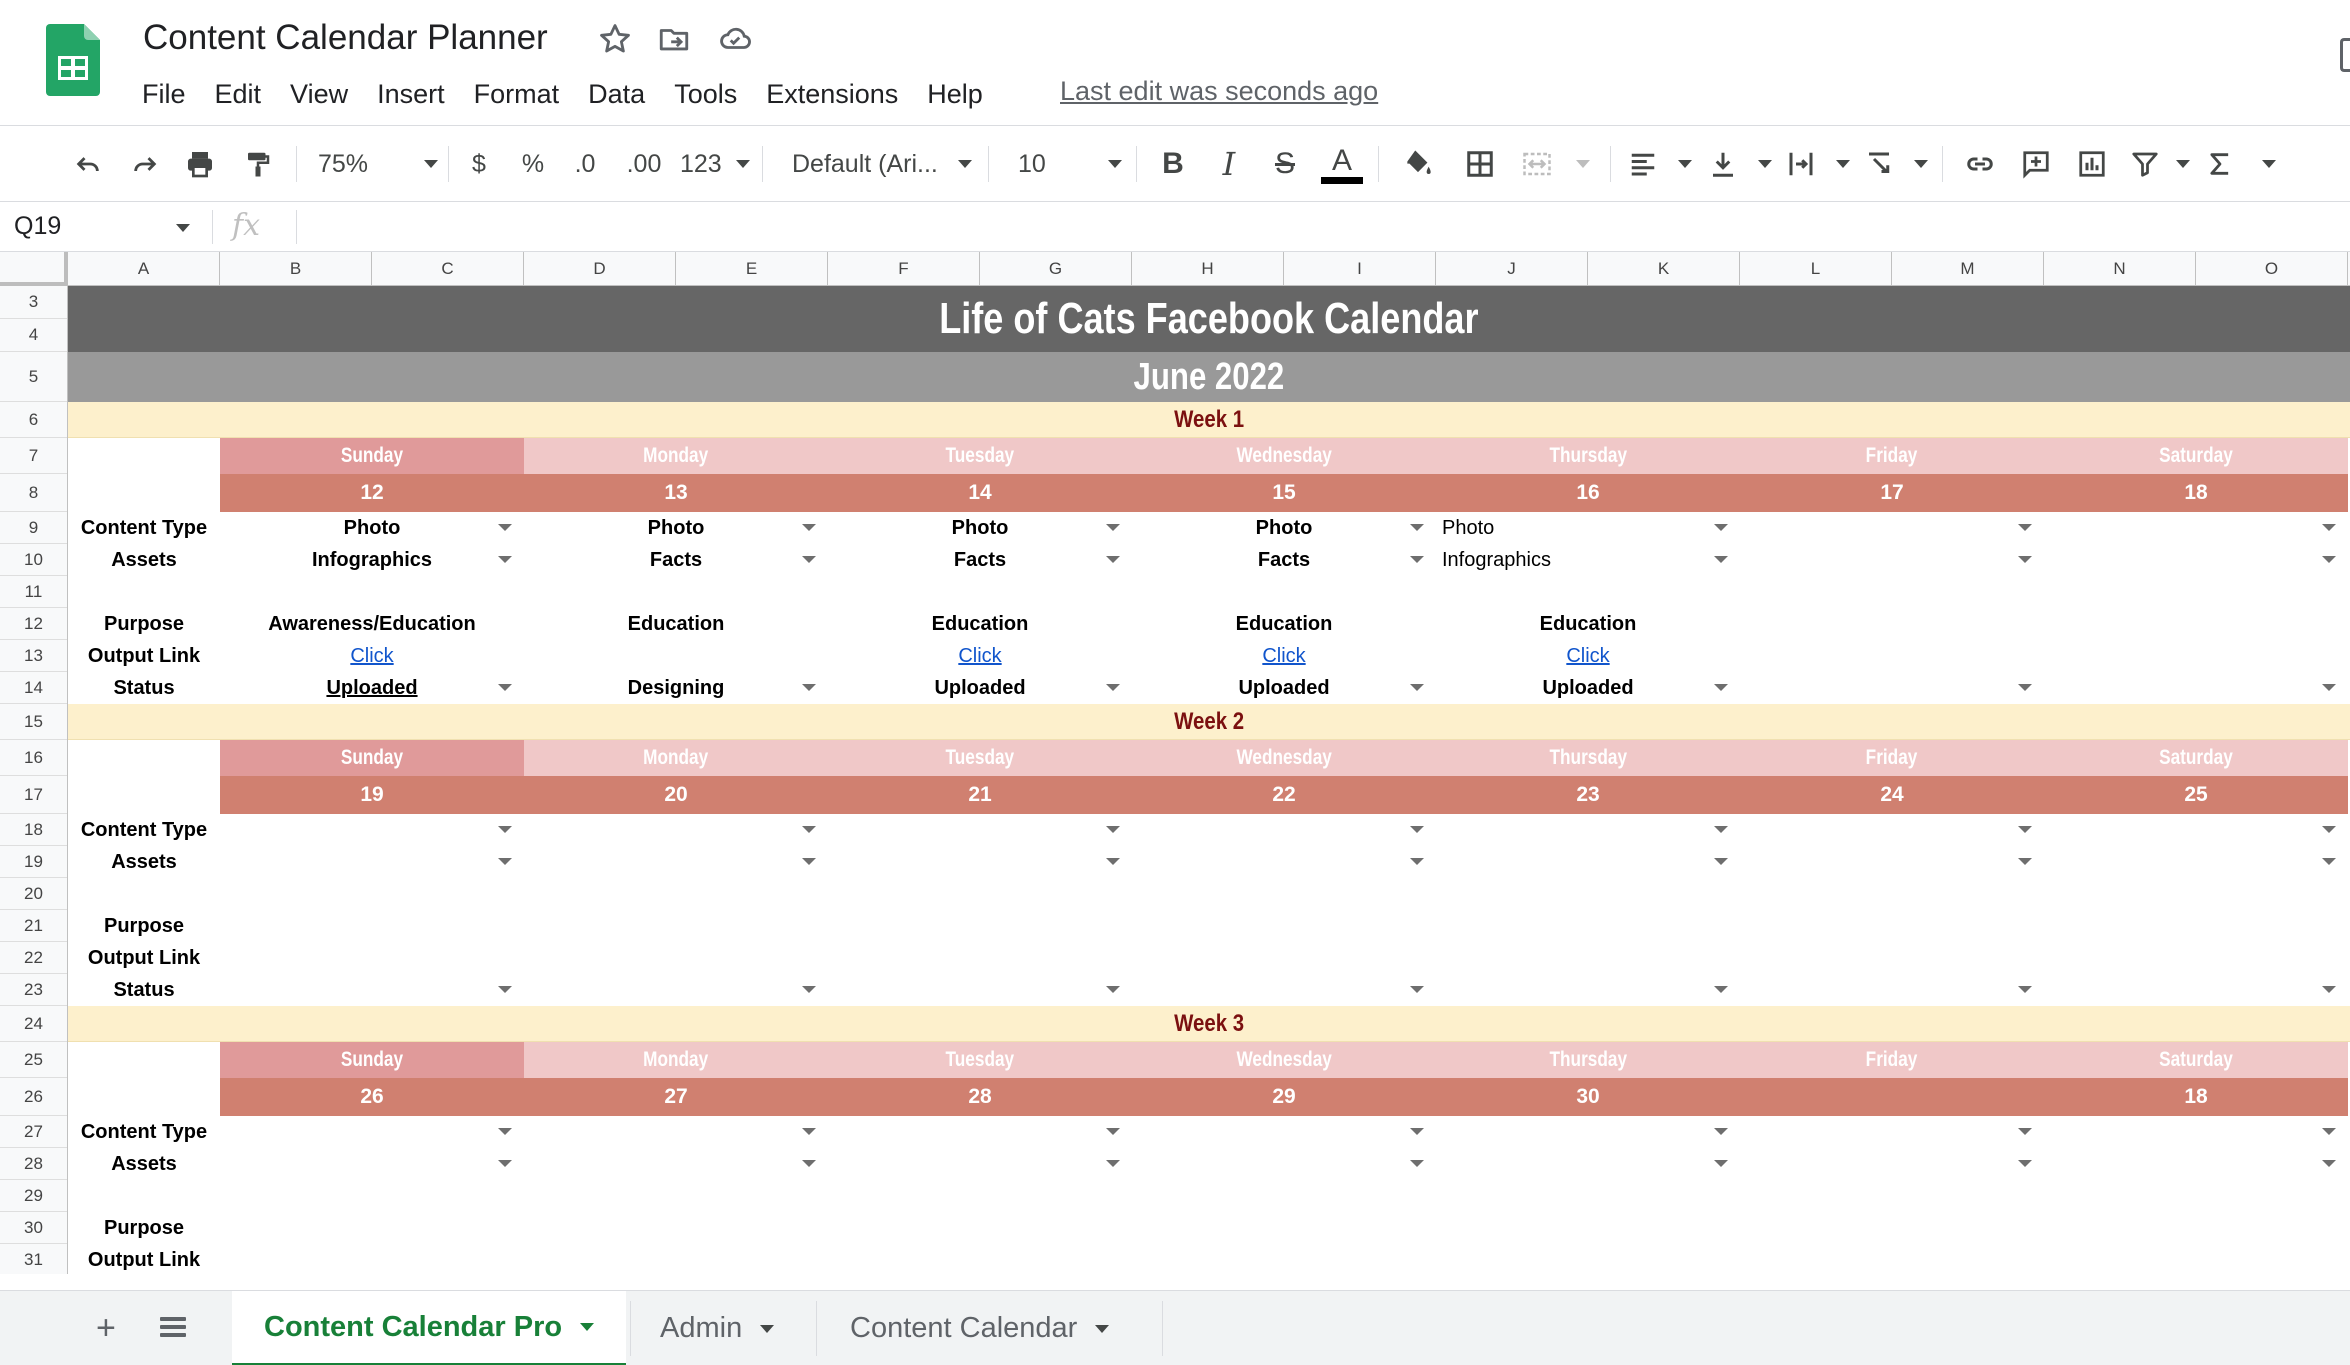 This screenshot has height=1365, width=2350. Describe the element at coordinates (200, 164) in the screenshot. I see `print-icon` at that location.